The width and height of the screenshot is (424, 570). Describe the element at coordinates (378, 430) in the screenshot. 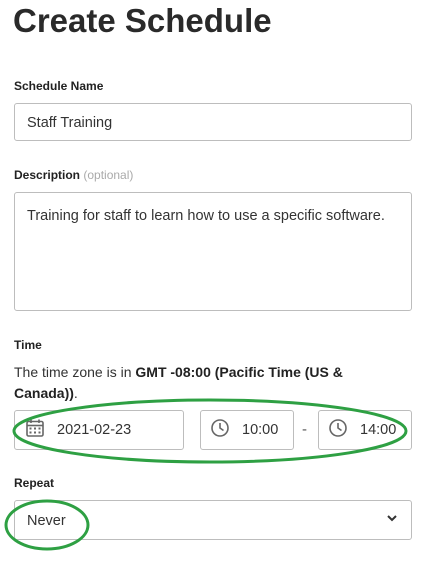

I see `end-time-value: 14:00` at that location.